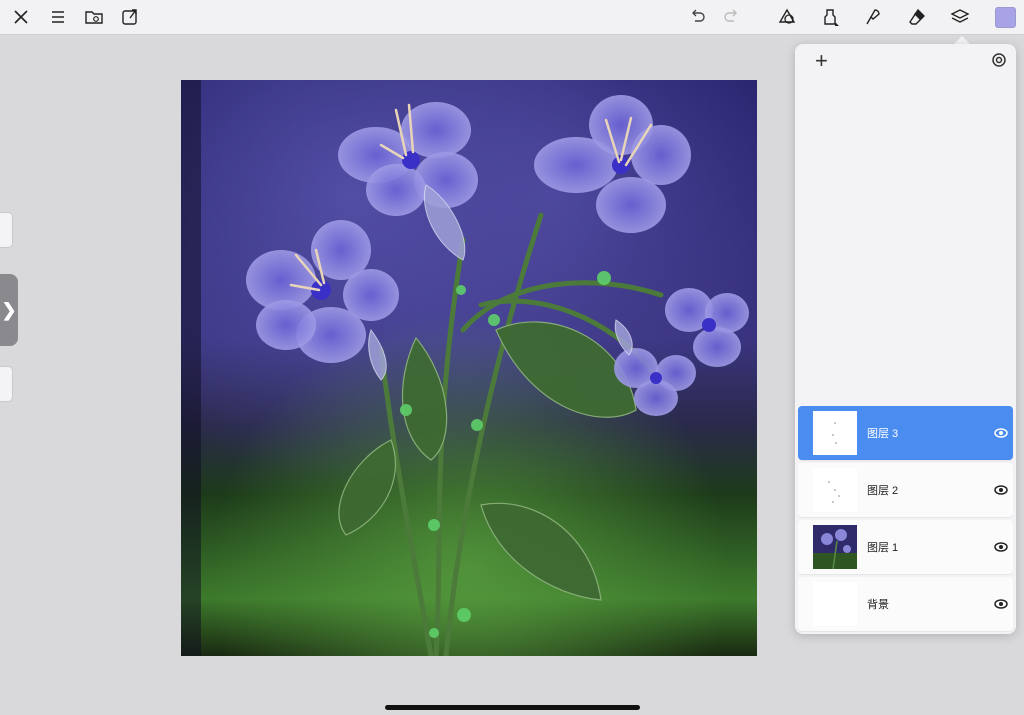 This screenshot has width=1024, height=715. I want to click on brush-size-slider, so click(6, 230).